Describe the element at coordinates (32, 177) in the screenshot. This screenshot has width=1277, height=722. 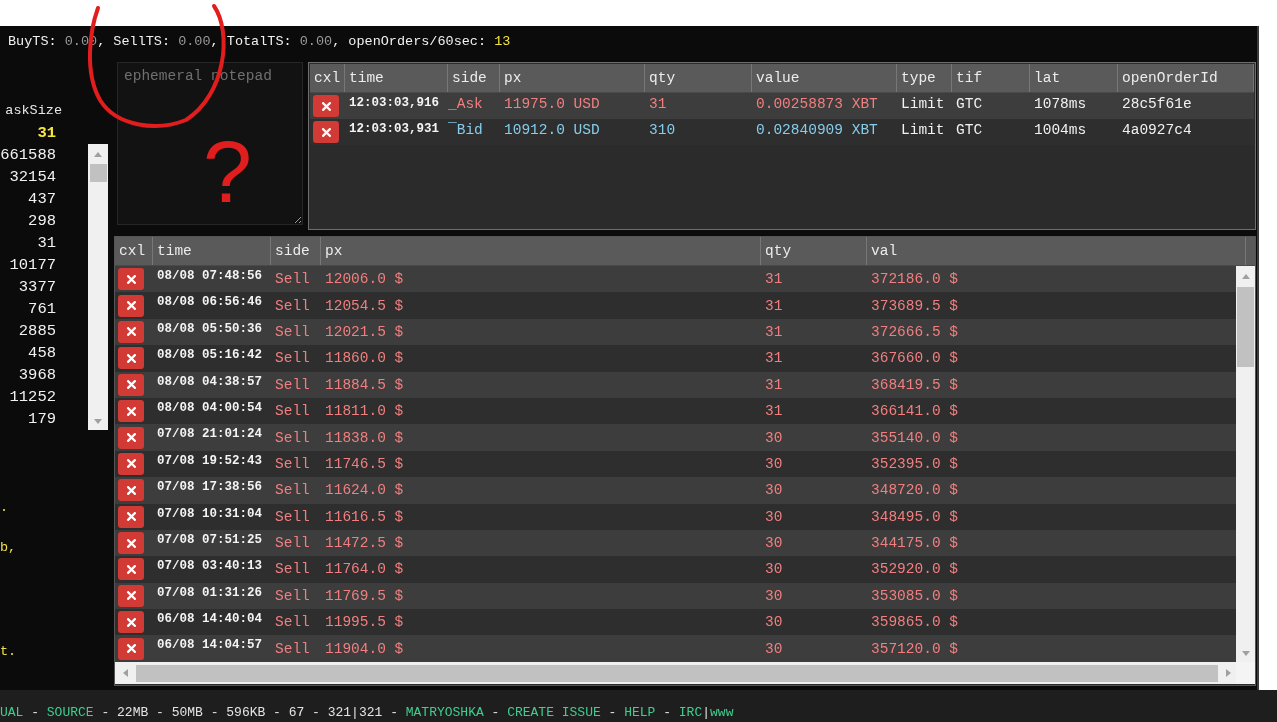
I see `ask-size-value: 32154` at that location.